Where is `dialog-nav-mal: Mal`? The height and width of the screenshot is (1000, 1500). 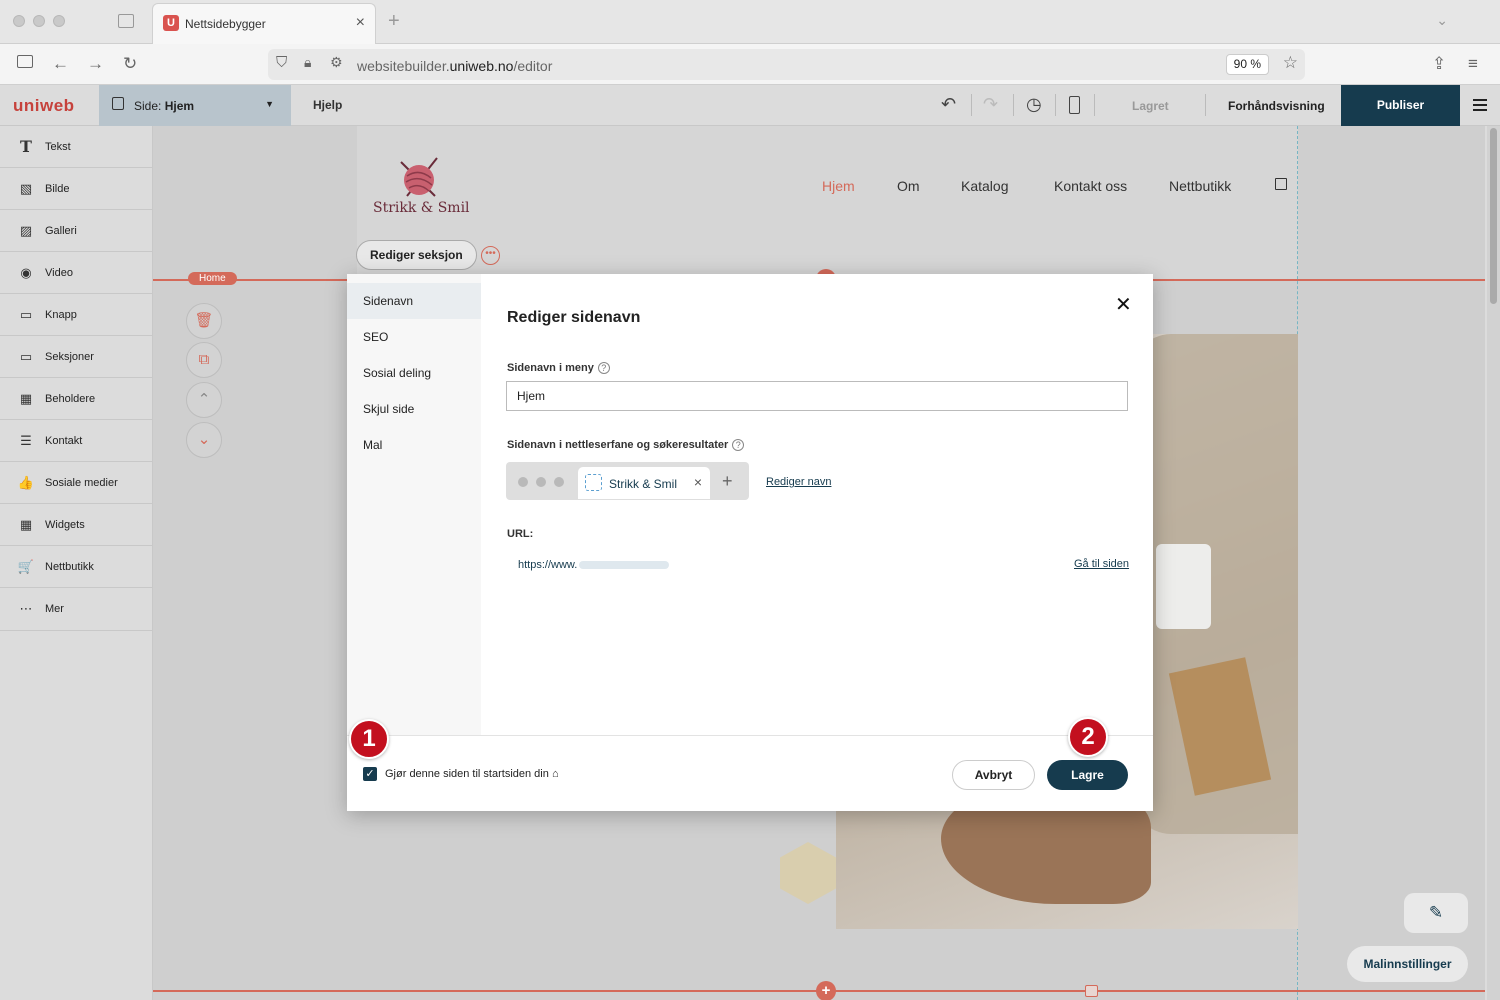
dialog-nav-mal: Mal is located at coordinates (414, 445).